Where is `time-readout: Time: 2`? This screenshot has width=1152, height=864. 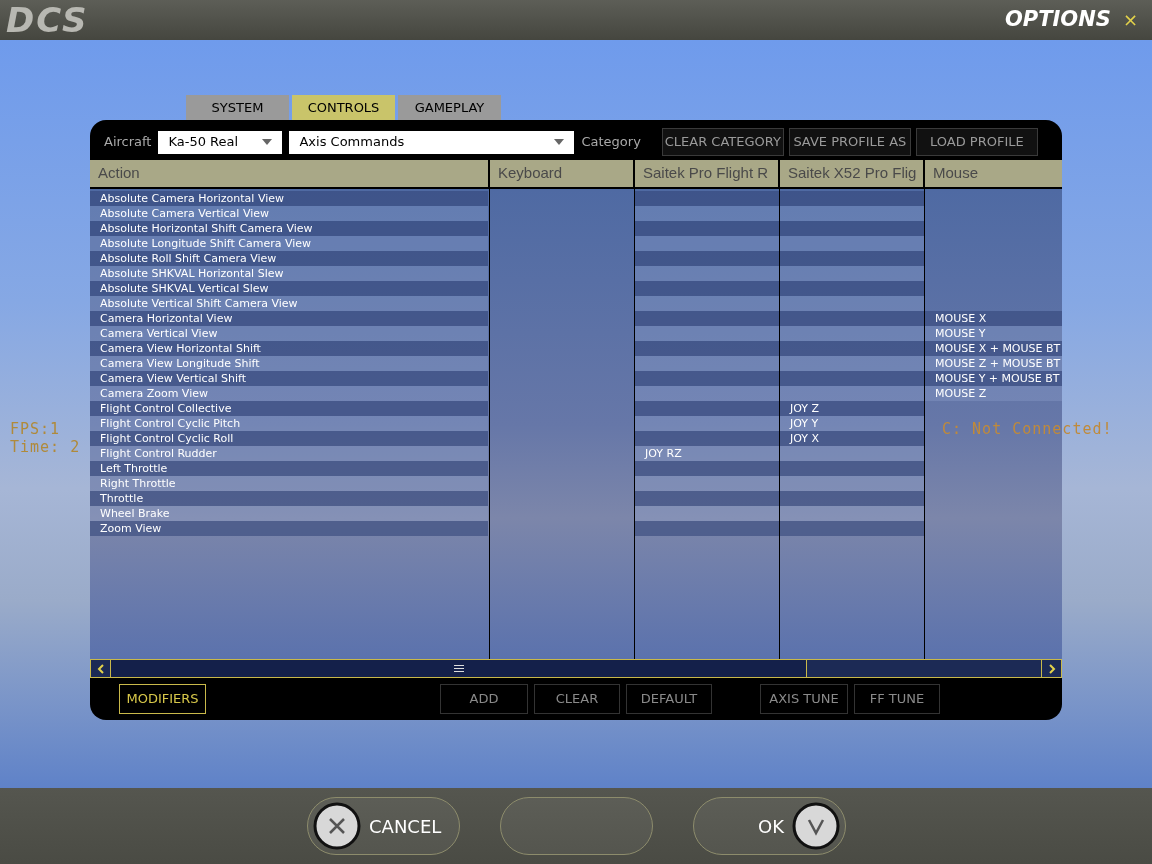 time-readout: Time: 2 is located at coordinates (45, 447).